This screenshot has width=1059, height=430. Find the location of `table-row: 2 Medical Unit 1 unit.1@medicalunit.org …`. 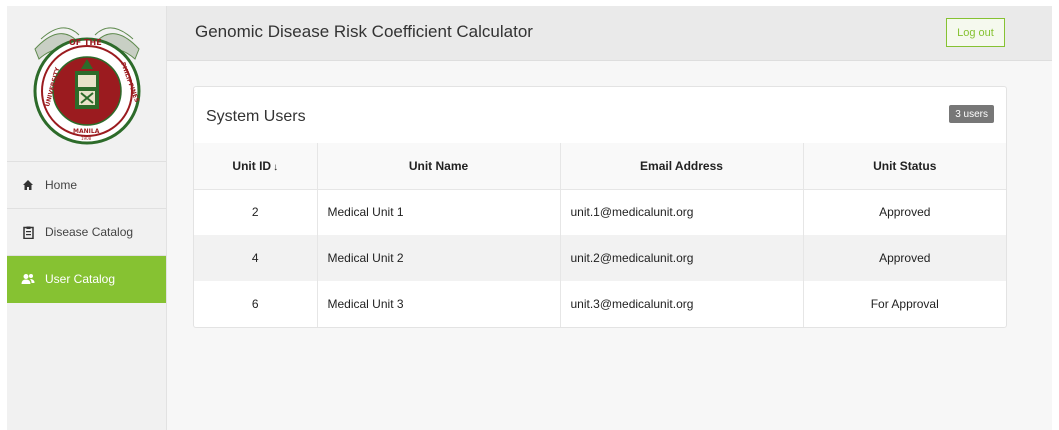

table-row: 2 Medical Unit 1 unit.1@medicalunit.org … is located at coordinates (600, 212).